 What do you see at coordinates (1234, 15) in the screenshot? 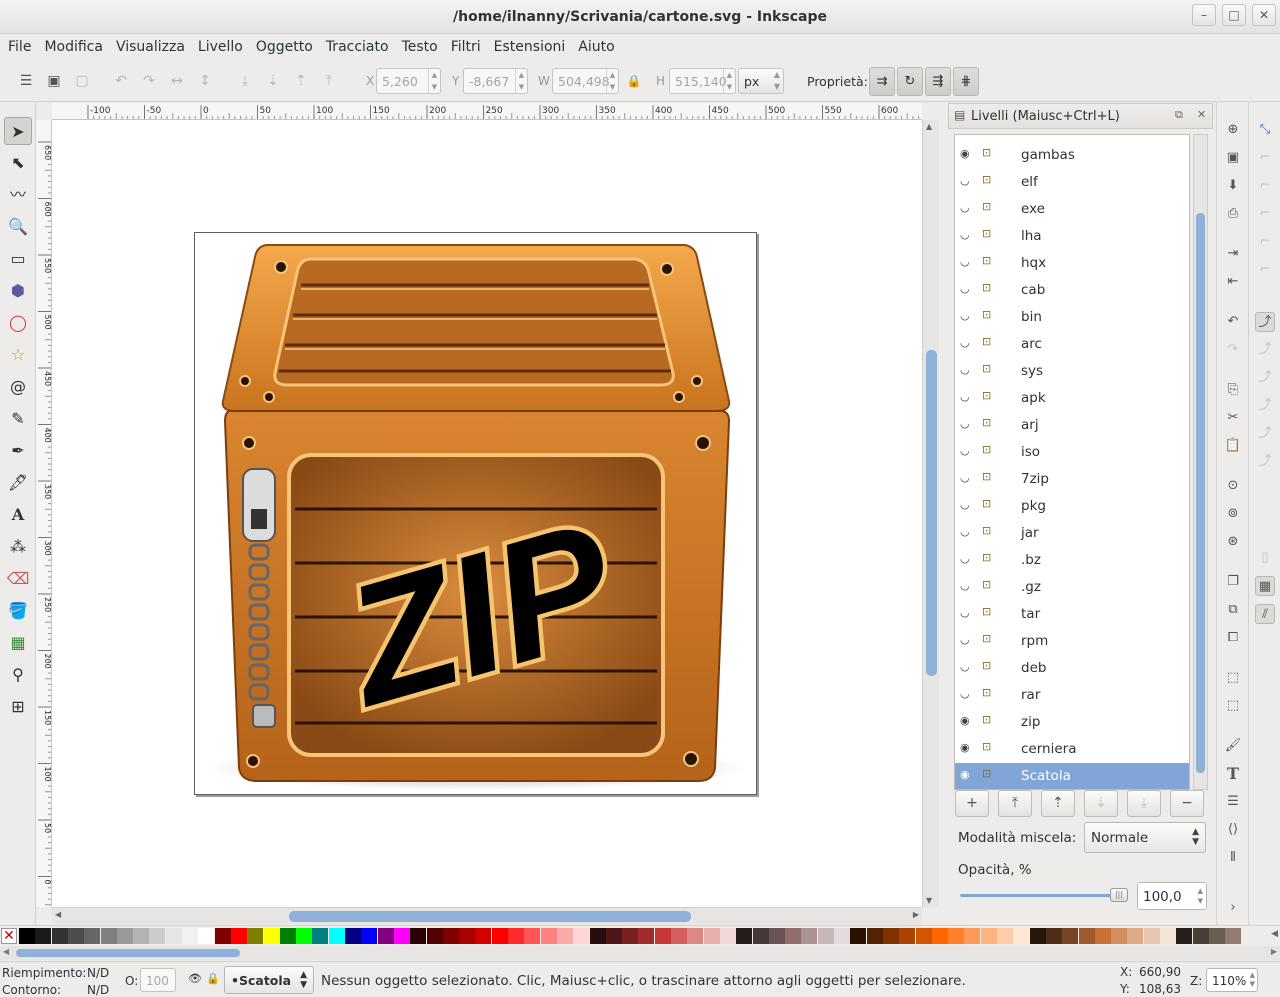
I see `maximize-button: □` at bounding box center [1234, 15].